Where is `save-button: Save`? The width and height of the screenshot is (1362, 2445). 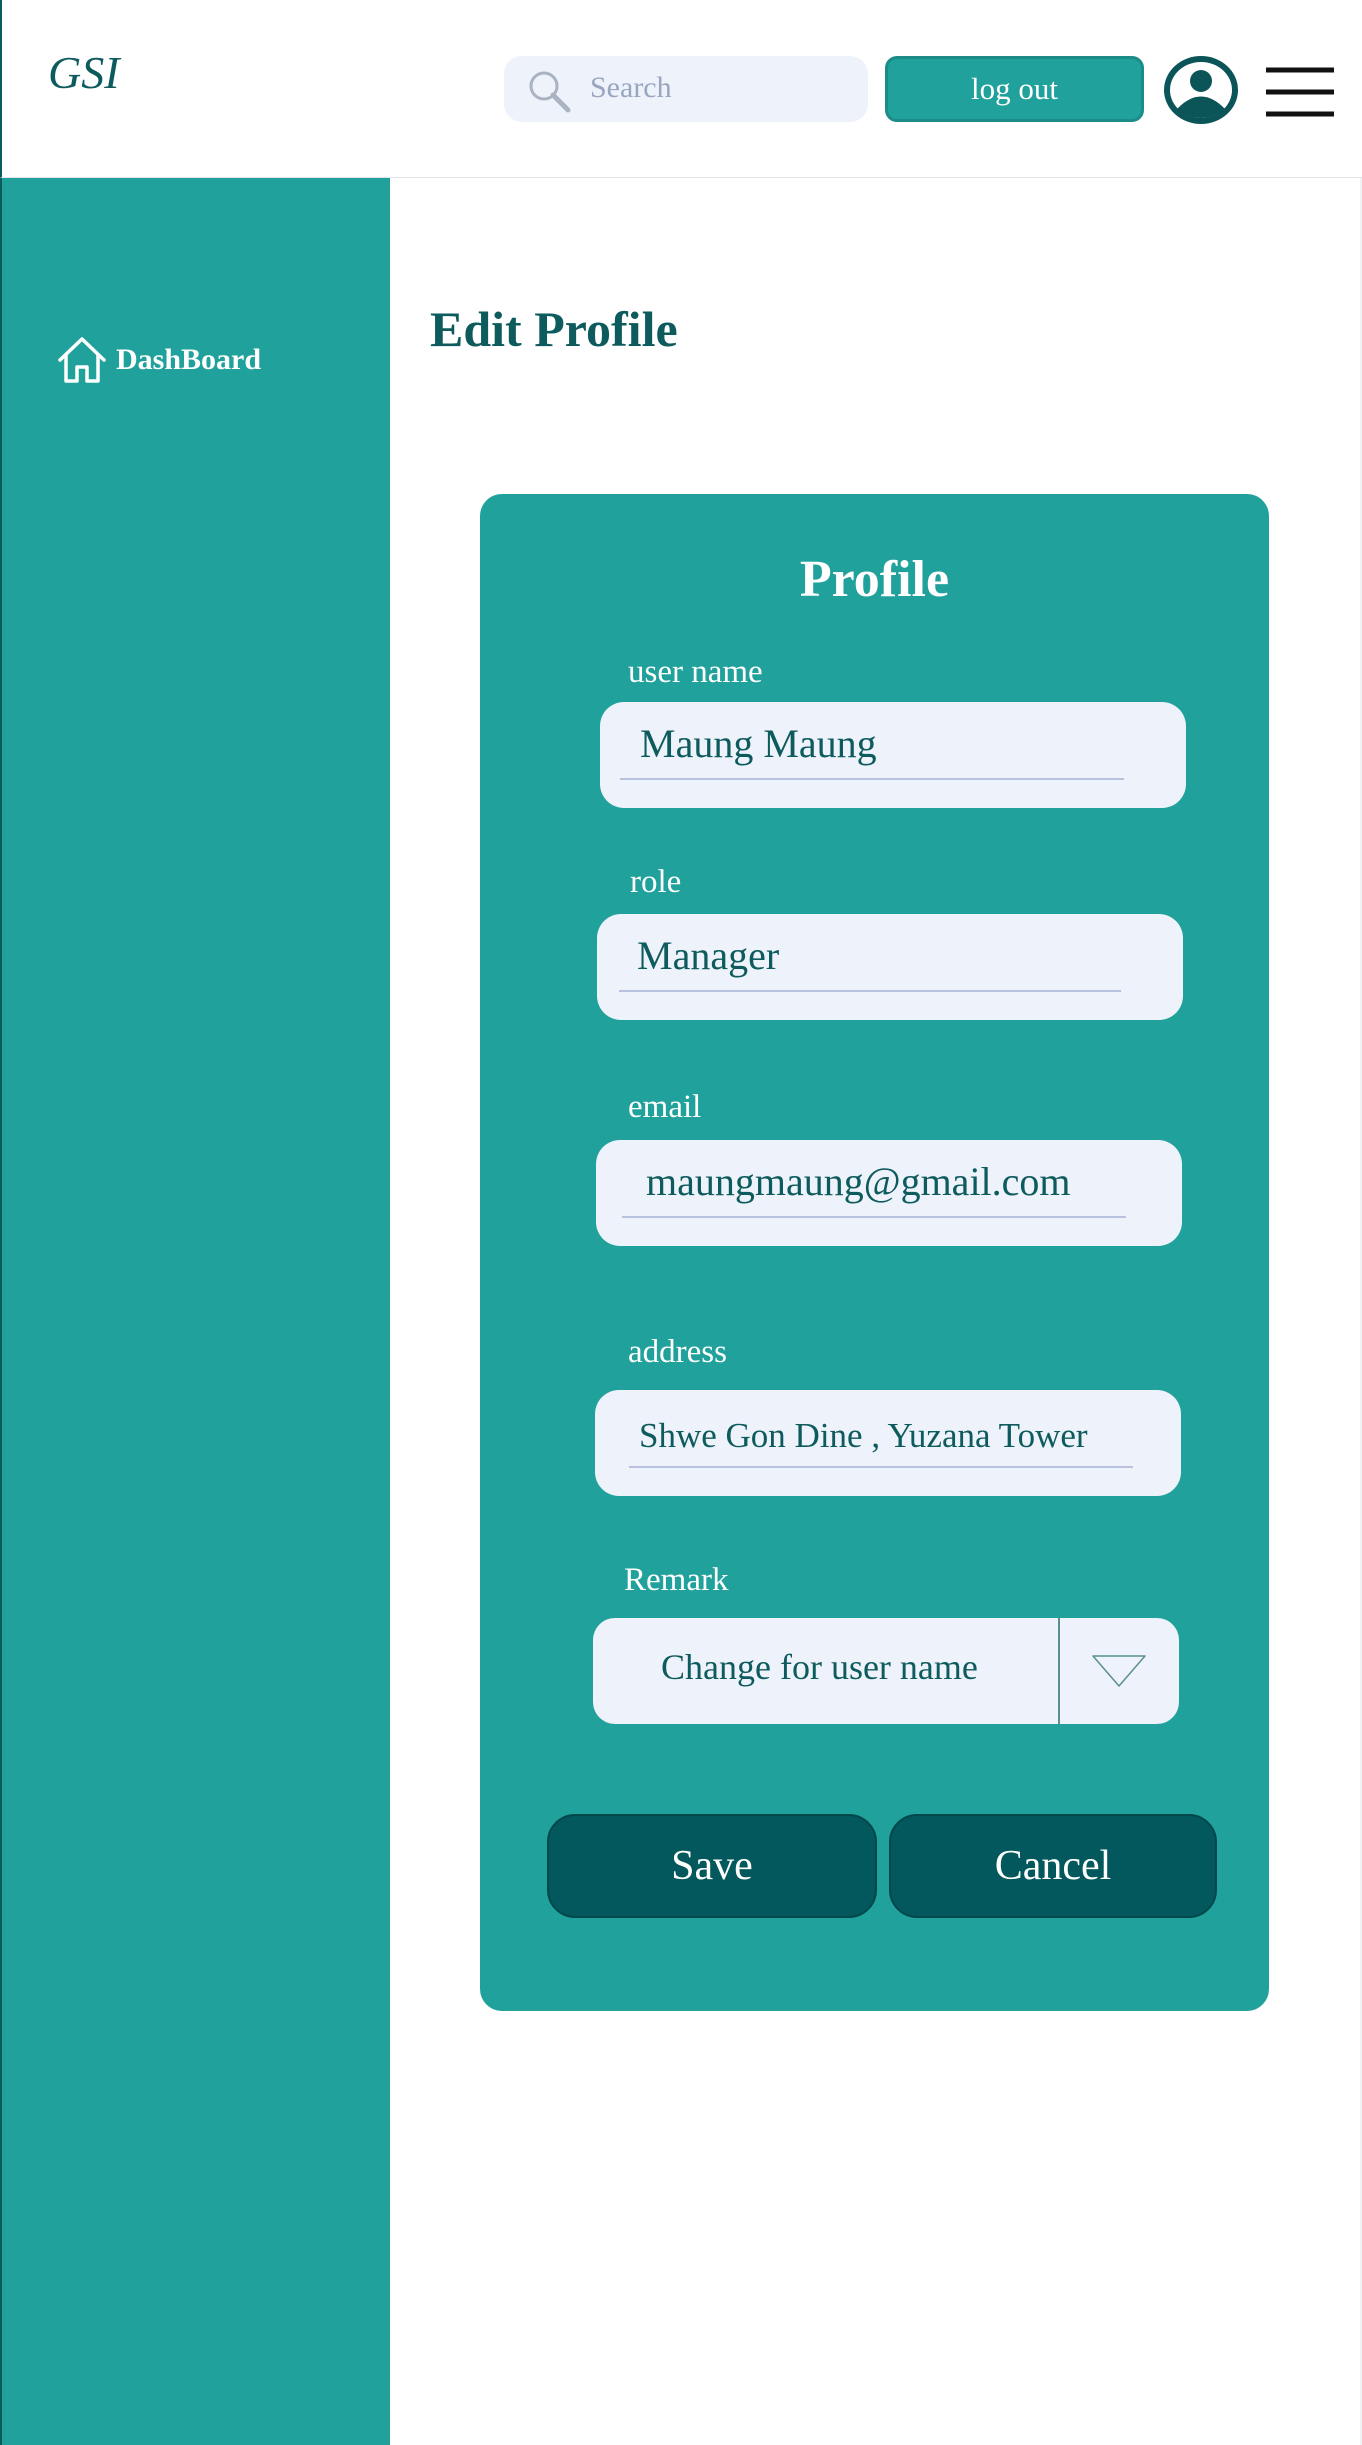 save-button: Save is located at coordinates (712, 1866).